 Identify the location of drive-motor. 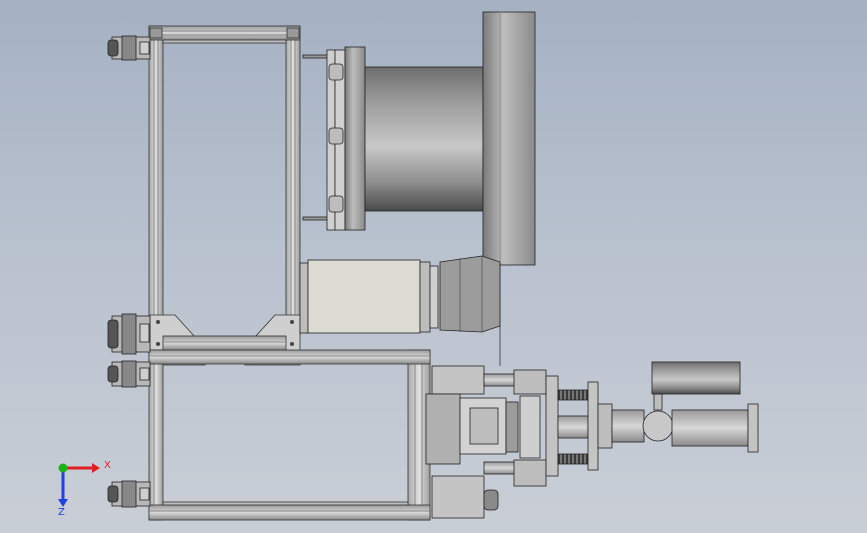
(400, 310).